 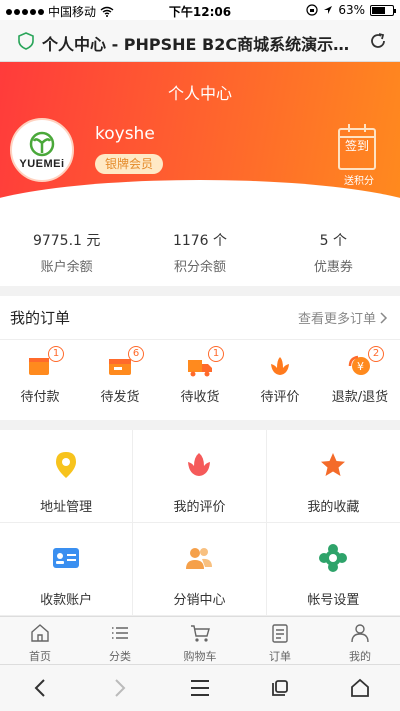 What do you see at coordinates (40, 318) in the screenshot?
I see `orders-title: 我的订单` at bounding box center [40, 318].